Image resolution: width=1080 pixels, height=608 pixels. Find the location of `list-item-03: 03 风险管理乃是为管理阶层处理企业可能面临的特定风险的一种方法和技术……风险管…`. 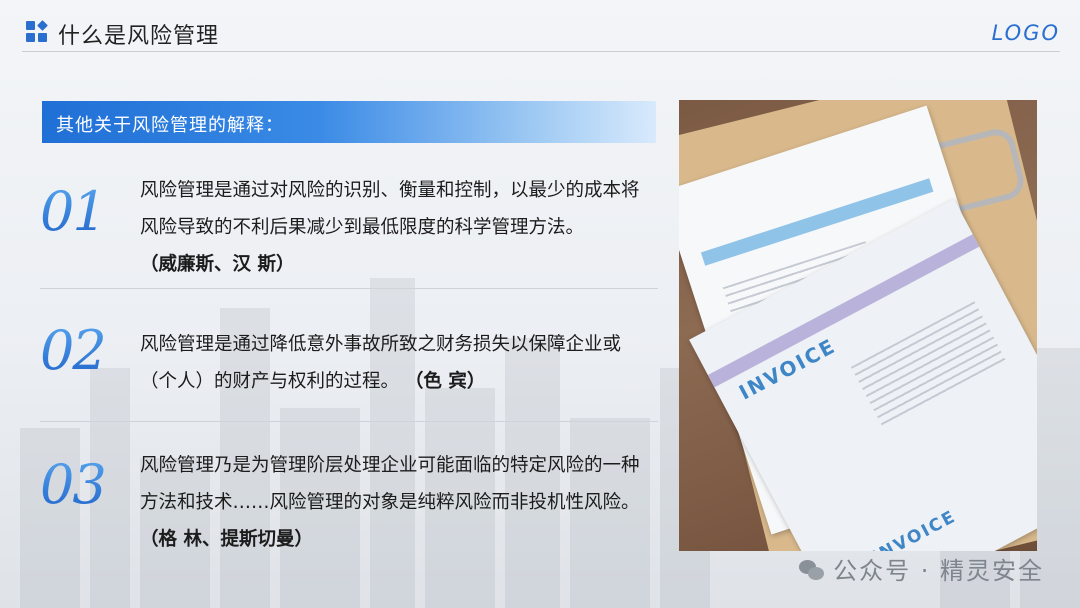

list-item-03: 03 风险管理乃是为管理阶层处理企业可能面临的特定风险的一种方法和技术……风险管… is located at coordinates (349, 502).